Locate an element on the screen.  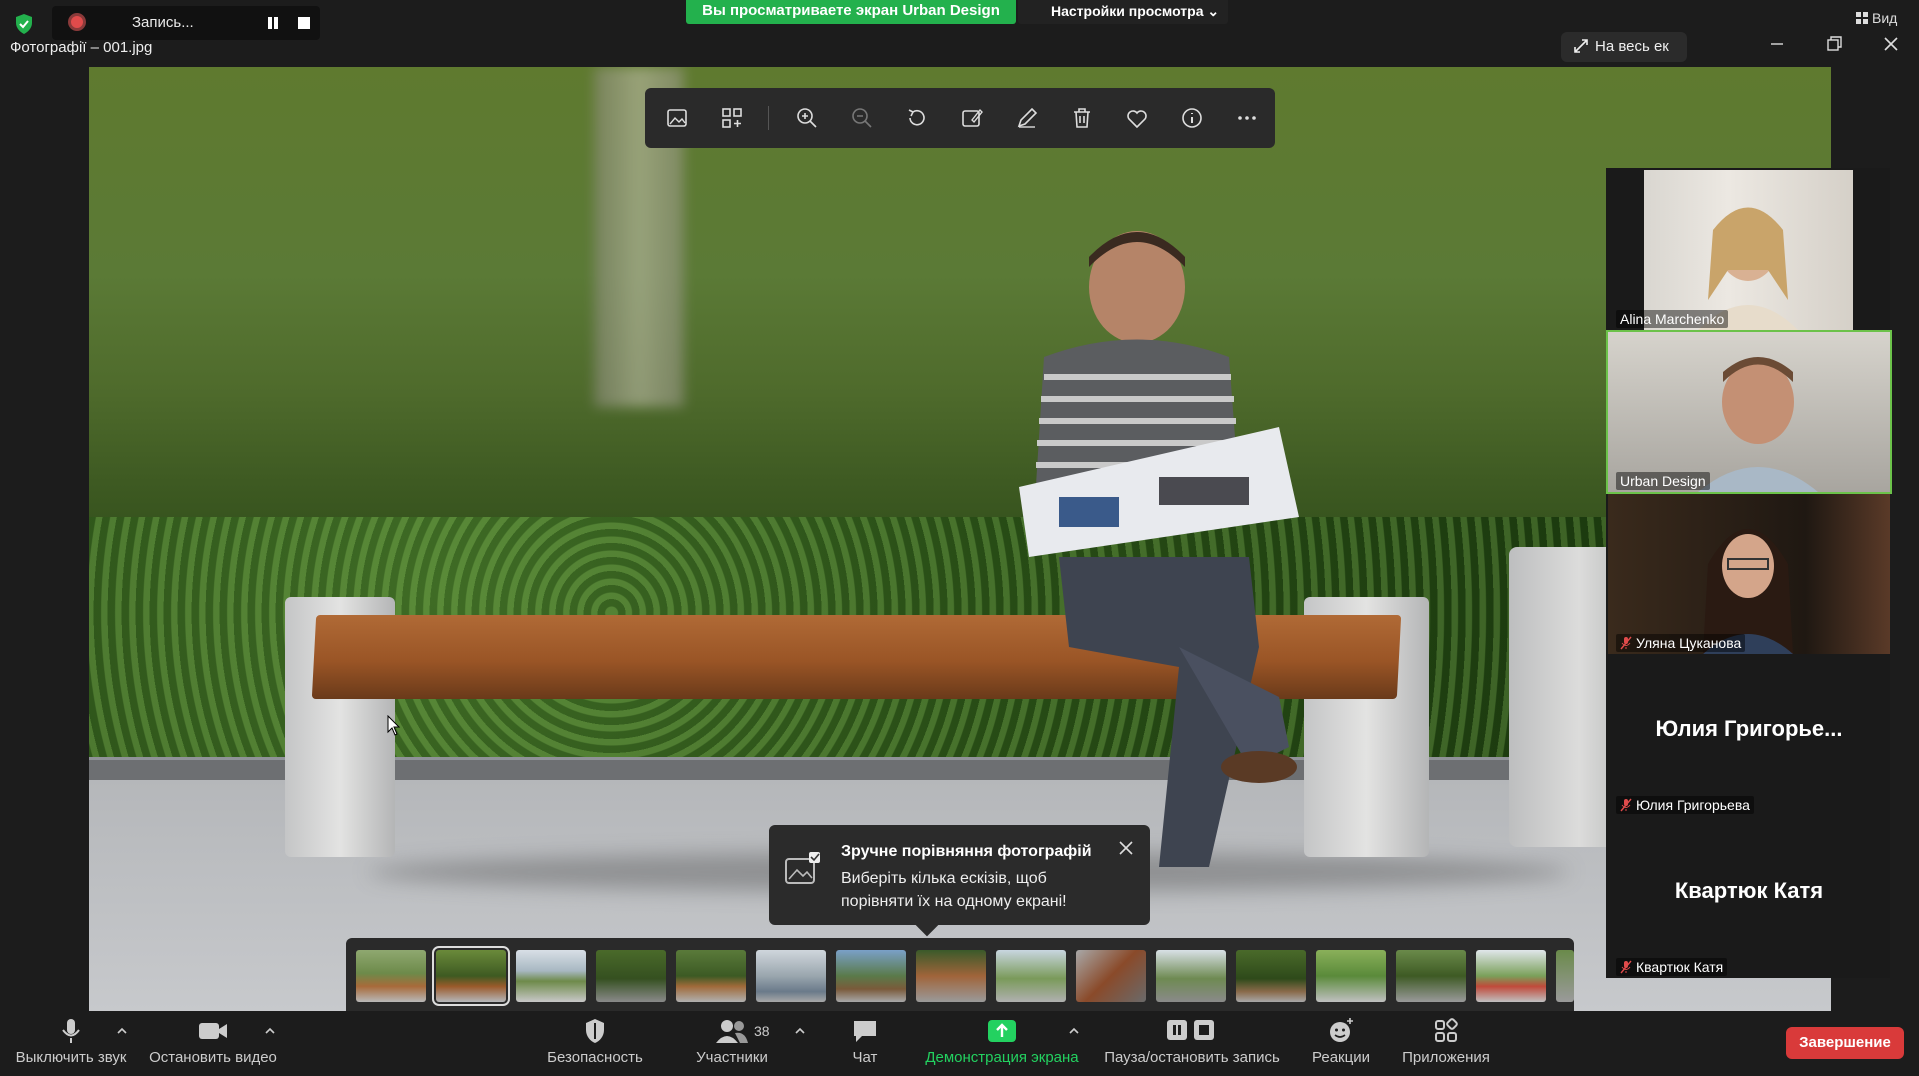
view-settings-label: Настройки просмотра is located at coordinates (1127, 11).